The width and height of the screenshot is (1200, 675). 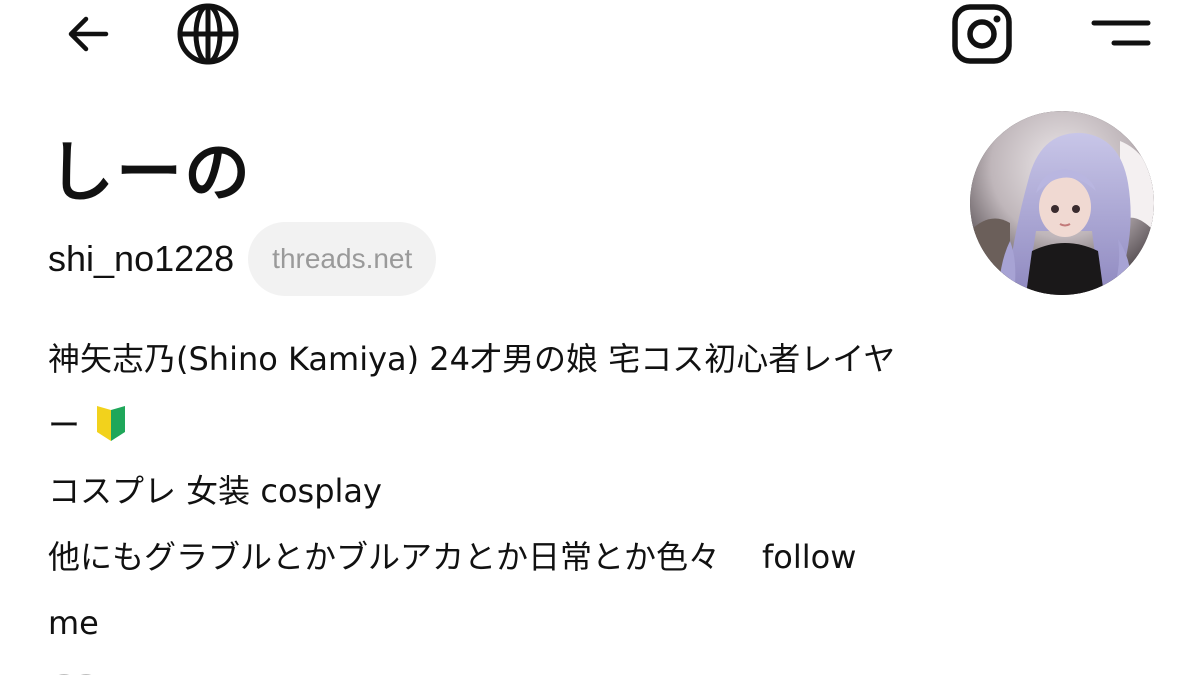 I want to click on beginner-mark-emoji, so click(x=111, y=423).